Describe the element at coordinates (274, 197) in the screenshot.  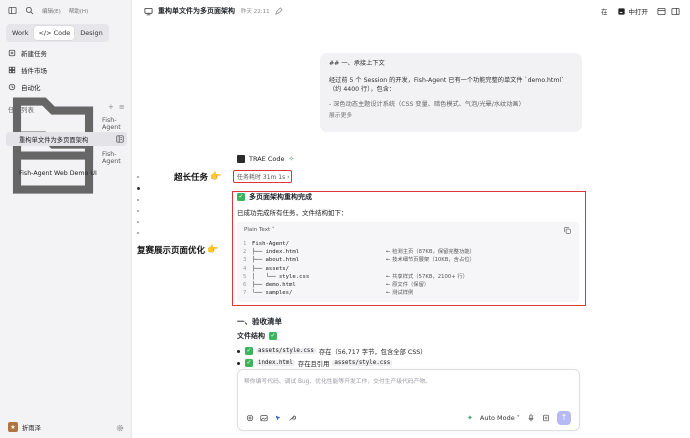
I see `result-title-row: ✓ 多页面架构重构完成` at that location.